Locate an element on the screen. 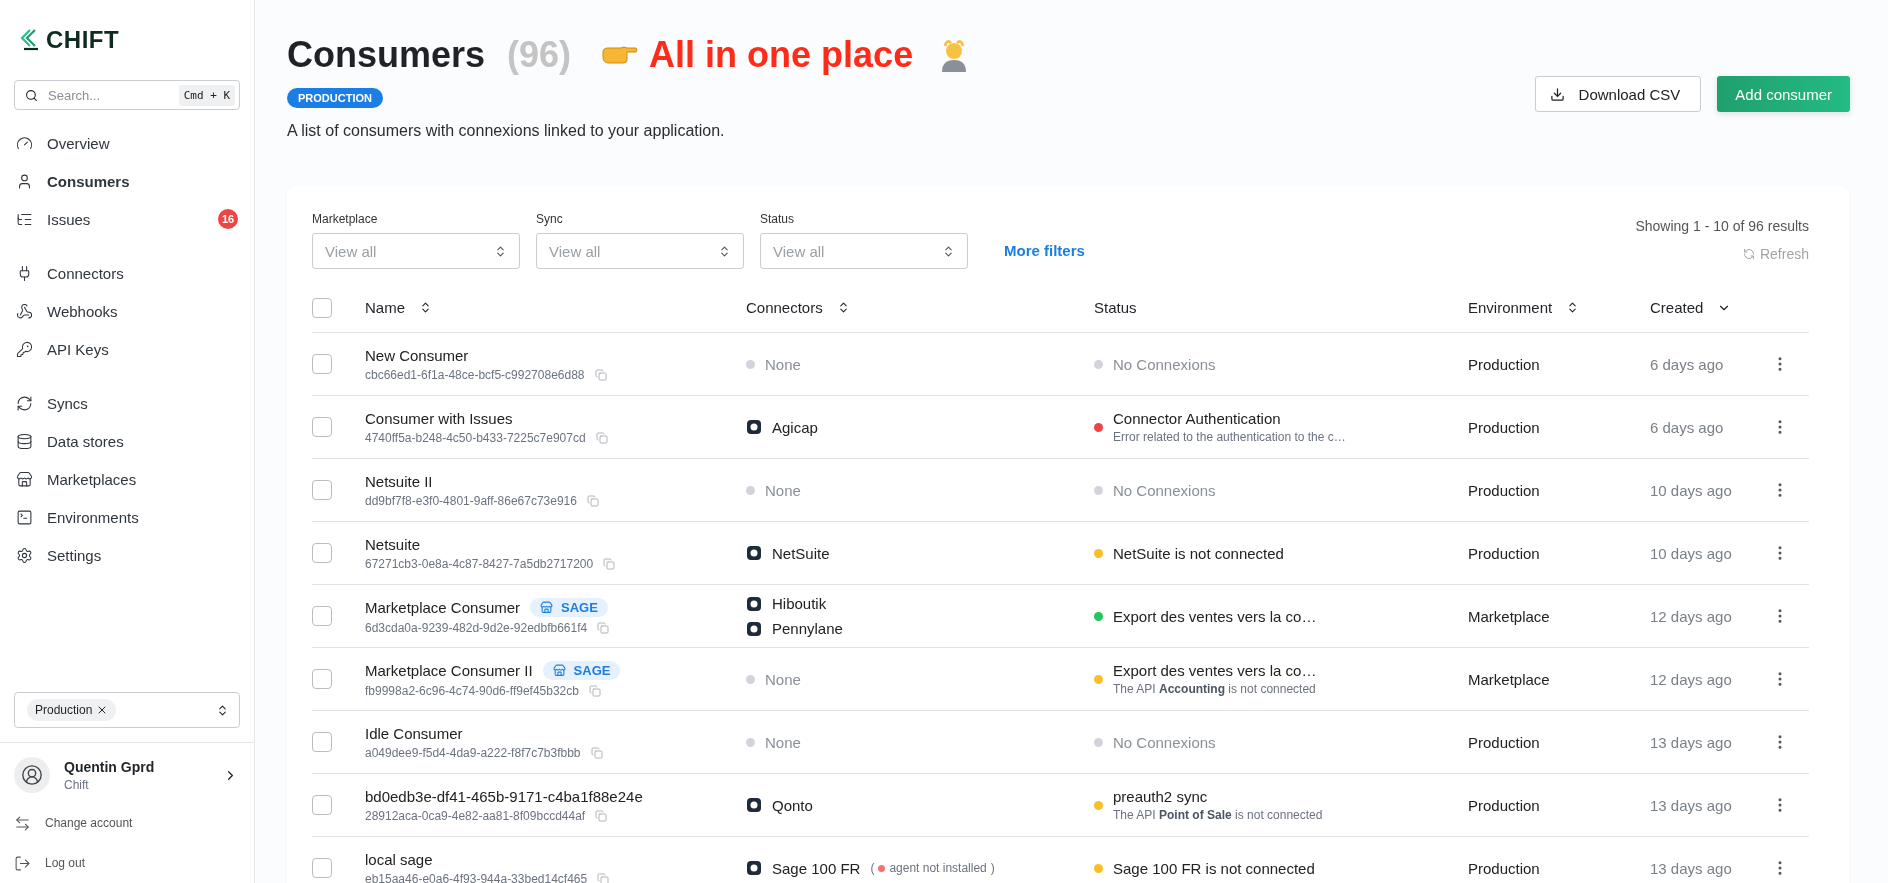 This screenshot has width=1888, height=883. nav-item: Issues 16 is located at coordinates (127, 219).